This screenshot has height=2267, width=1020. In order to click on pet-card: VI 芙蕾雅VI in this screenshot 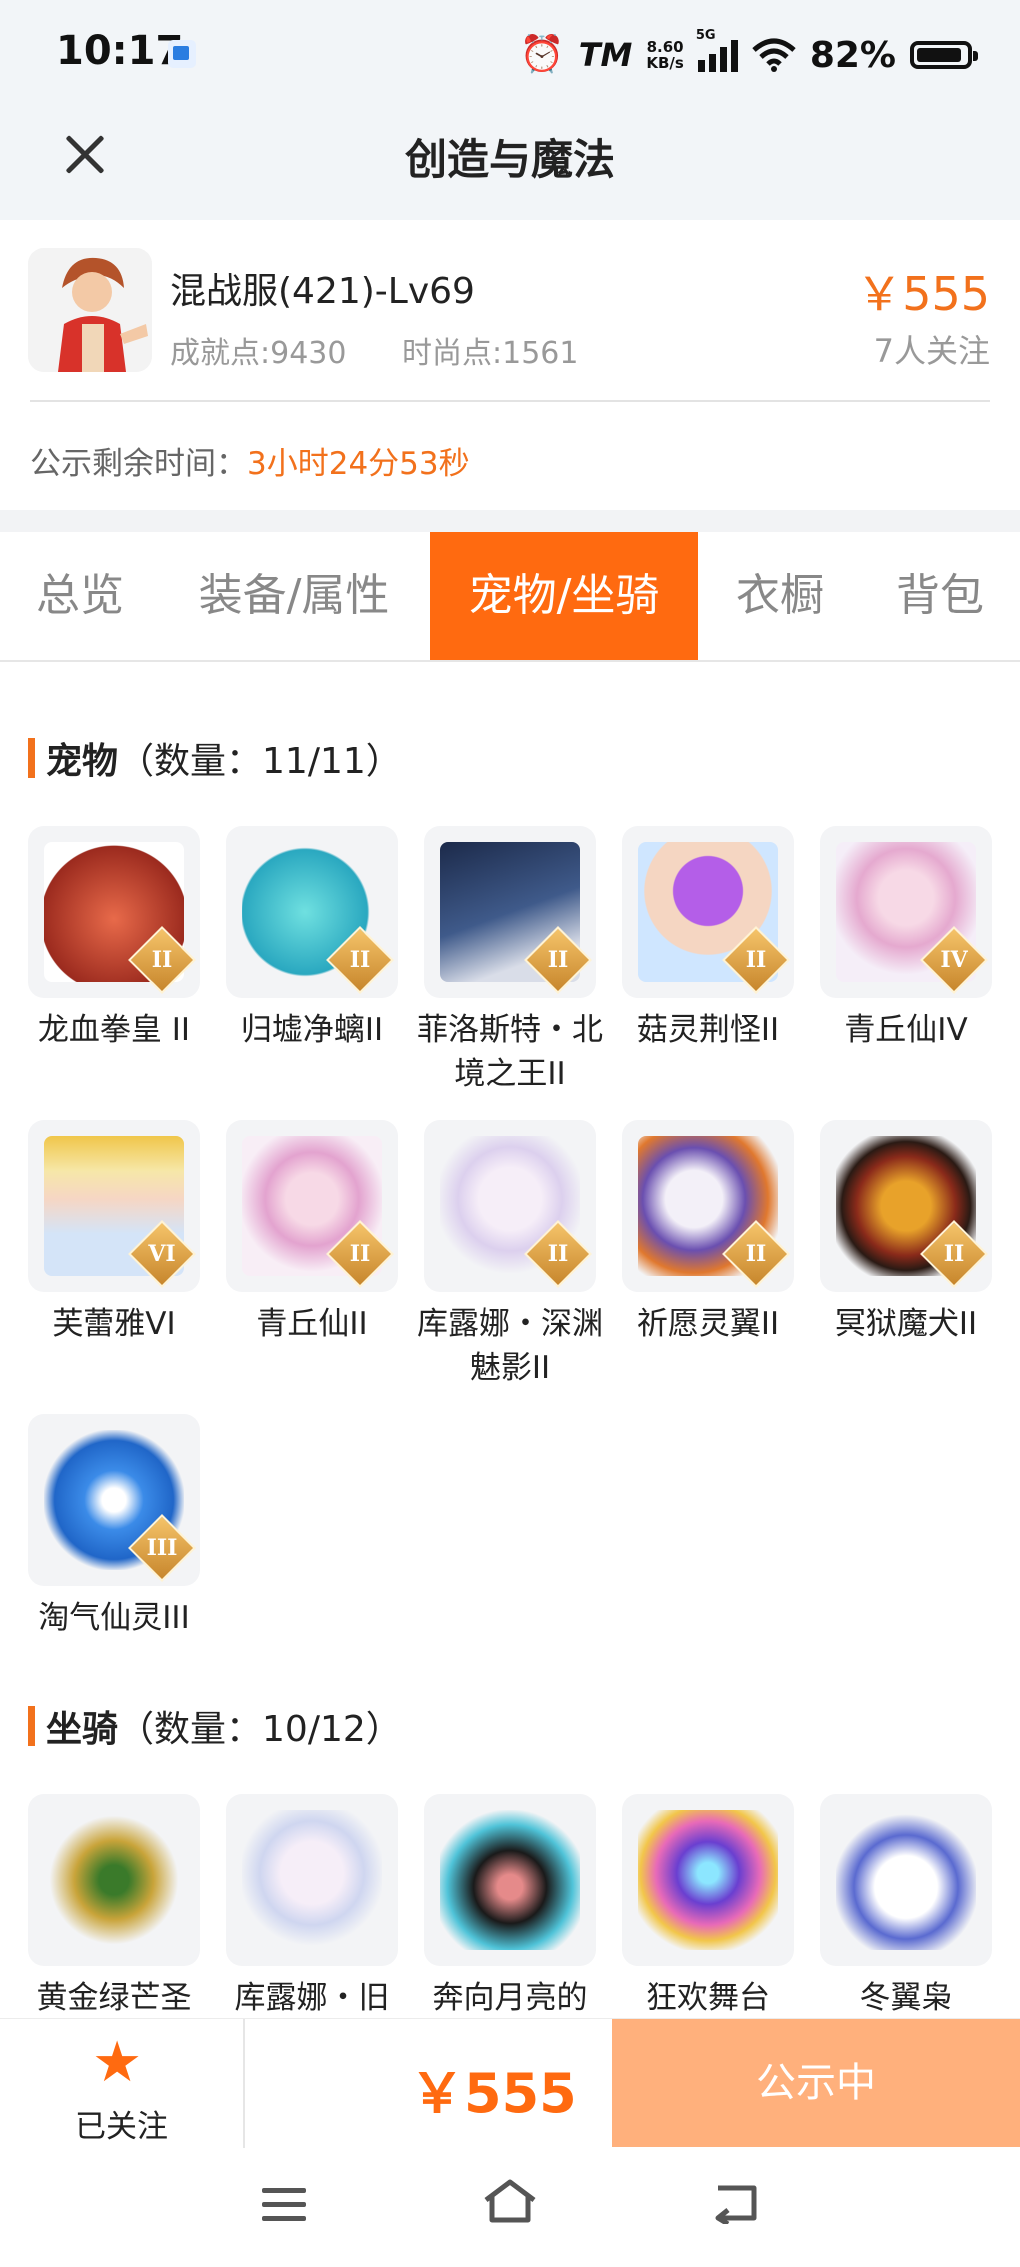, I will do `click(114, 1233)`.